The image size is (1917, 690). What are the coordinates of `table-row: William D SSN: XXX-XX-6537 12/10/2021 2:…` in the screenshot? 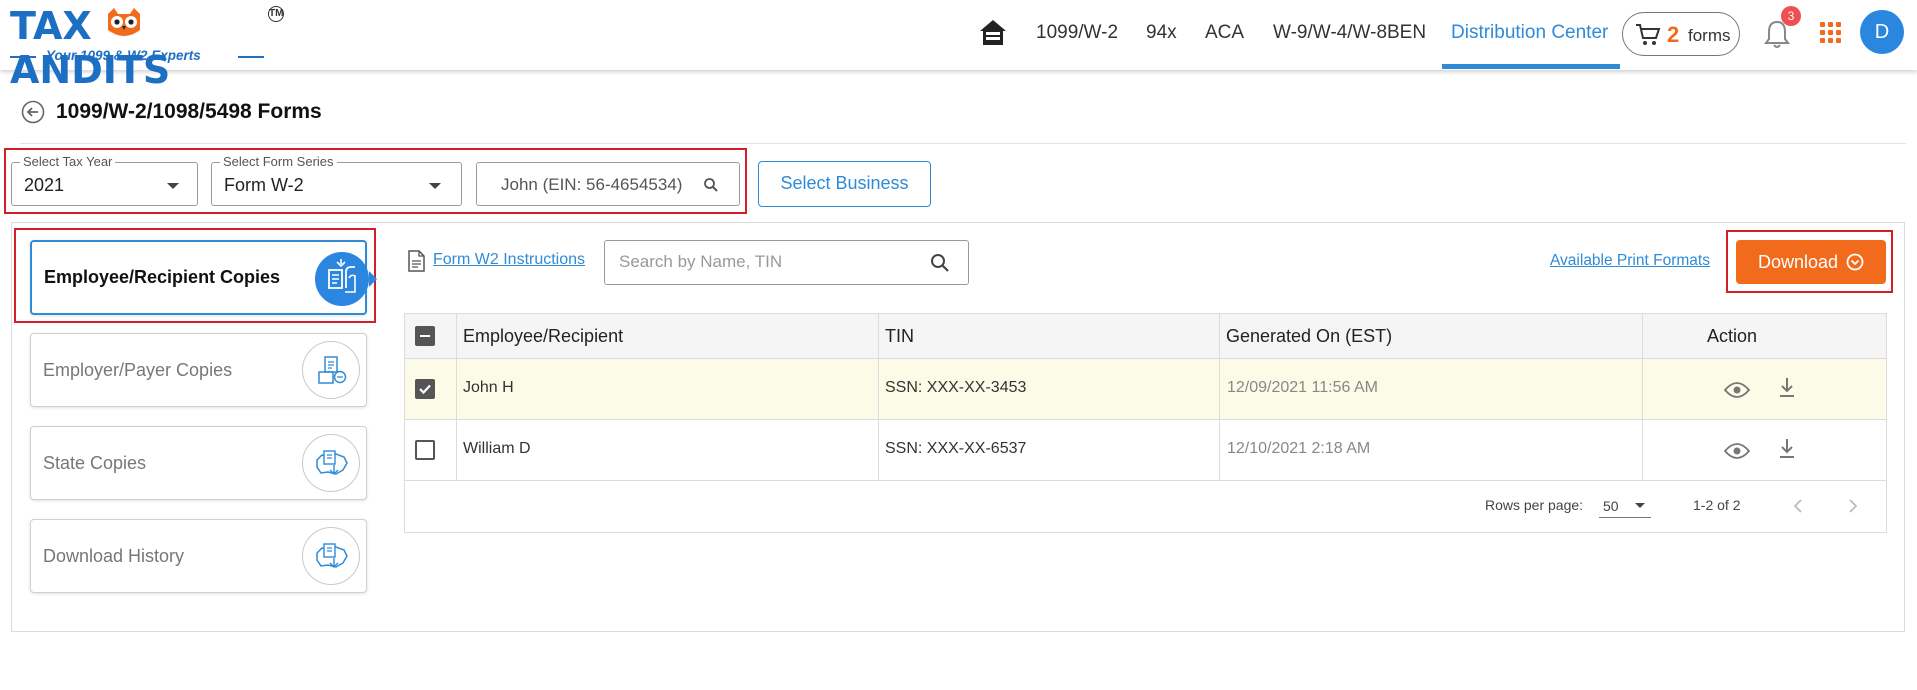 It's located at (1145, 450).